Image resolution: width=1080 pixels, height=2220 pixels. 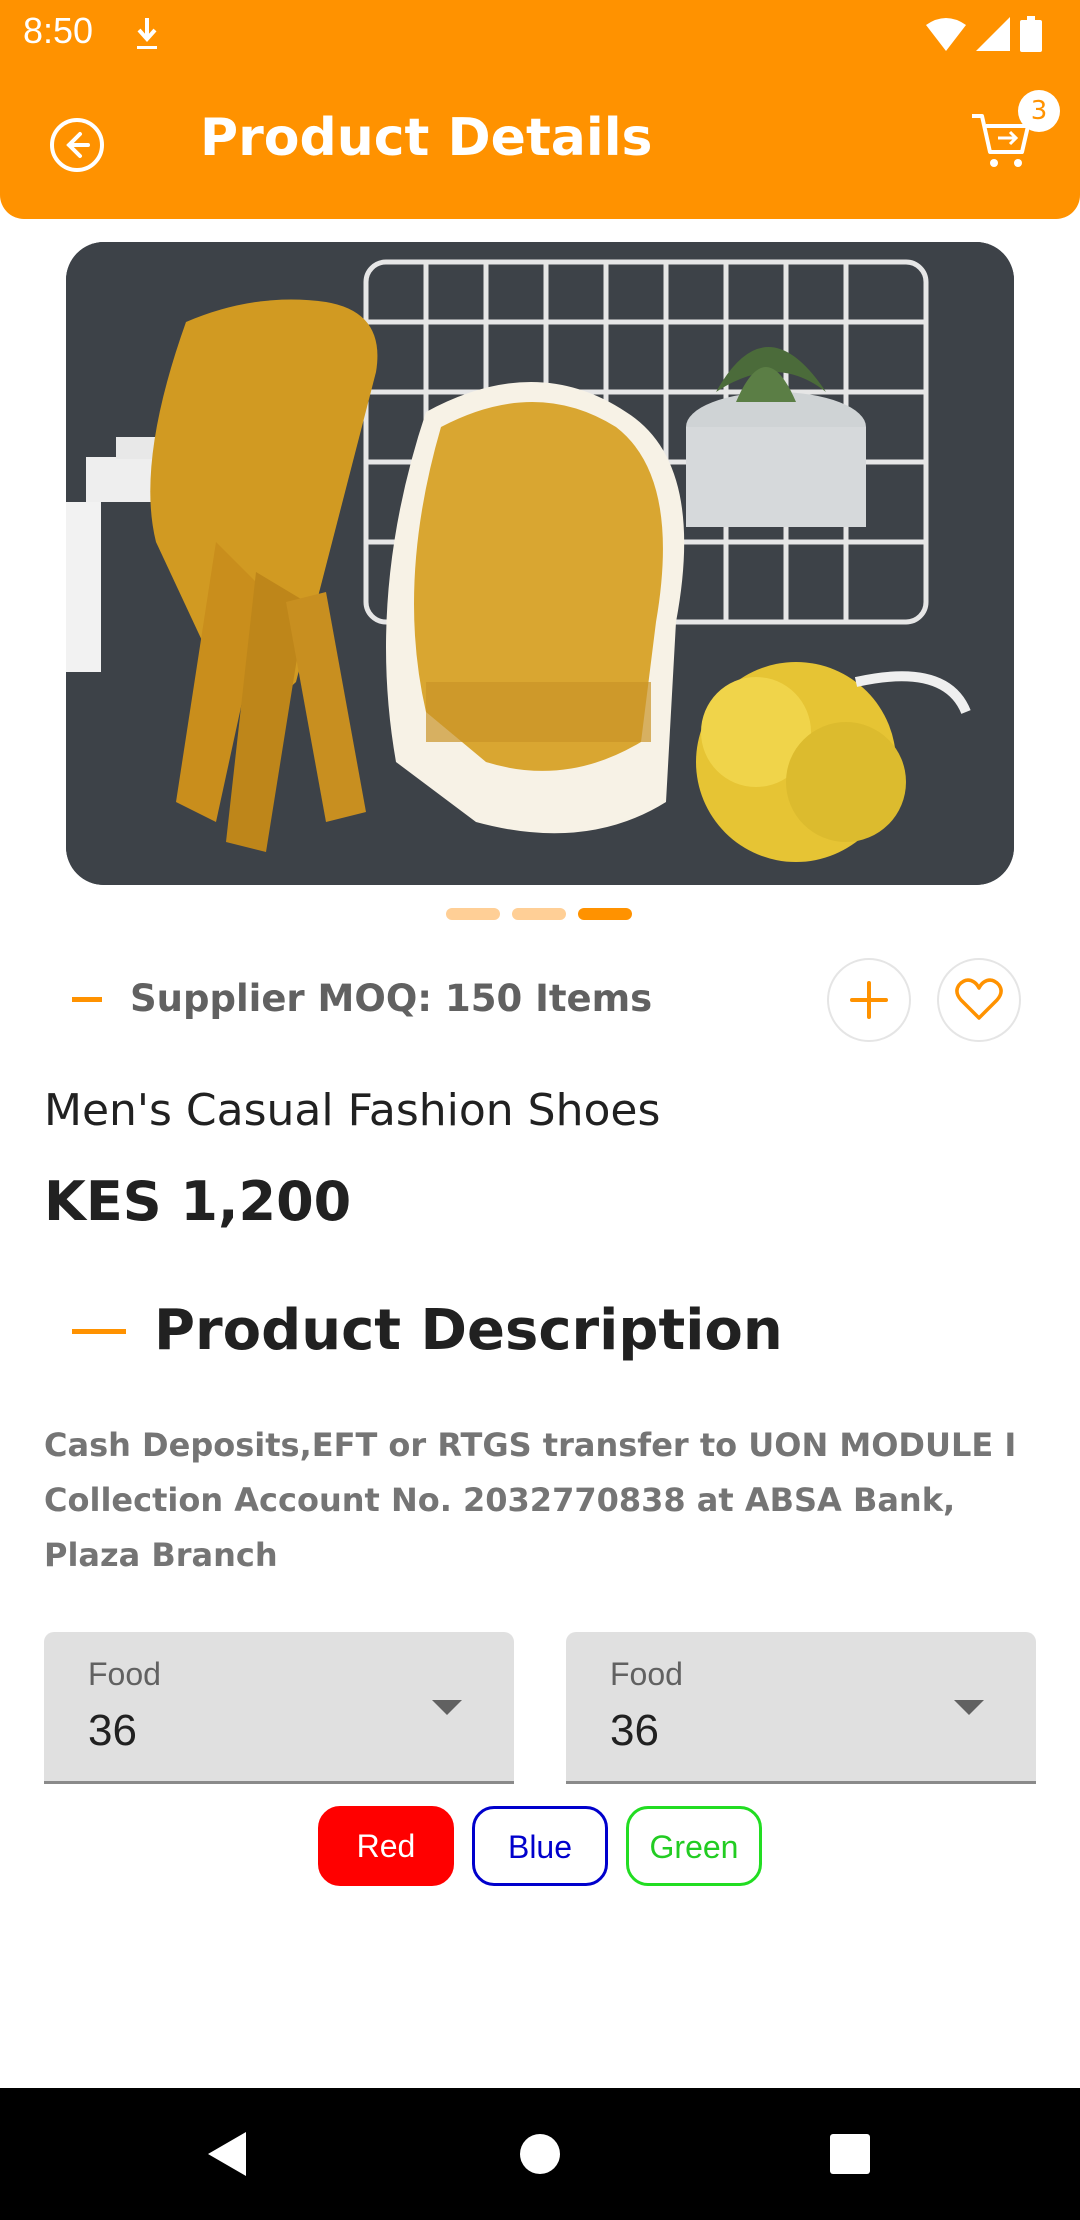 What do you see at coordinates (198, 1201) in the screenshot?
I see `product-price: KES 1,200` at bounding box center [198, 1201].